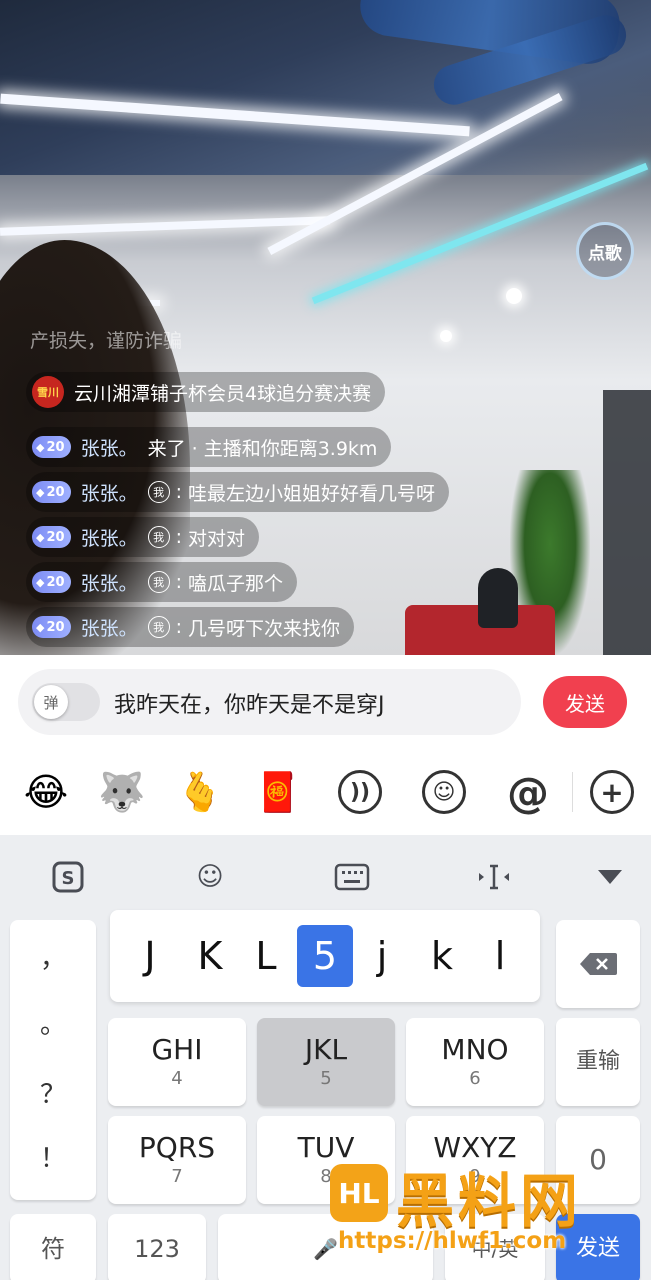 The width and height of the screenshot is (651, 1280). I want to click on emoji-bar: 😂 🐺 🫰 🧧 )) ☺ @ +, so click(325, 792).